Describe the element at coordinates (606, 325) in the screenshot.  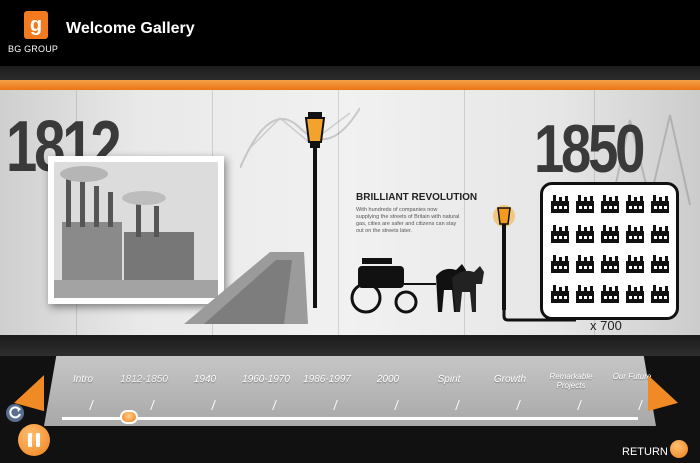
I see `factory-count: x 700` at that location.